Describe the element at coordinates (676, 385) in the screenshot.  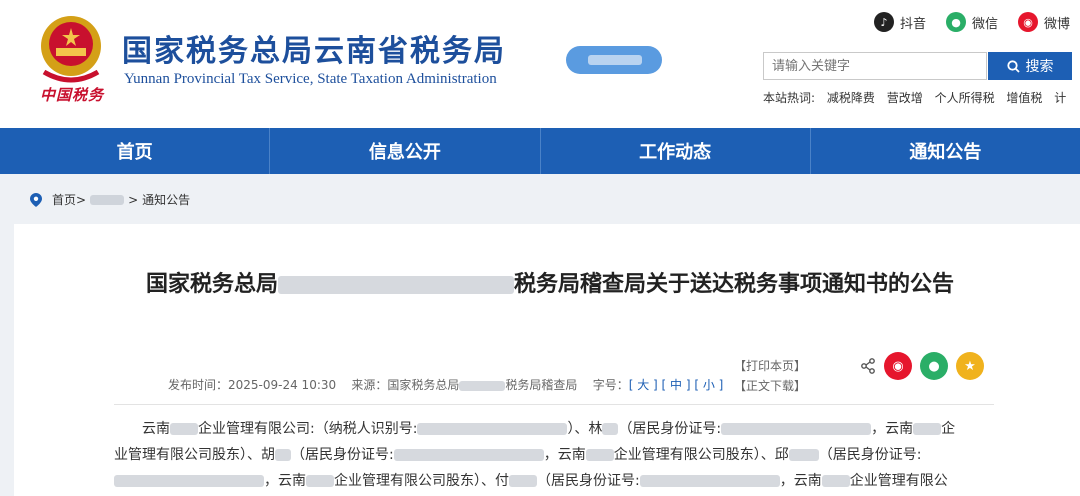
I see `font-size-controls: [ 大 ] [ 中 ] [ 小 ]` at that location.